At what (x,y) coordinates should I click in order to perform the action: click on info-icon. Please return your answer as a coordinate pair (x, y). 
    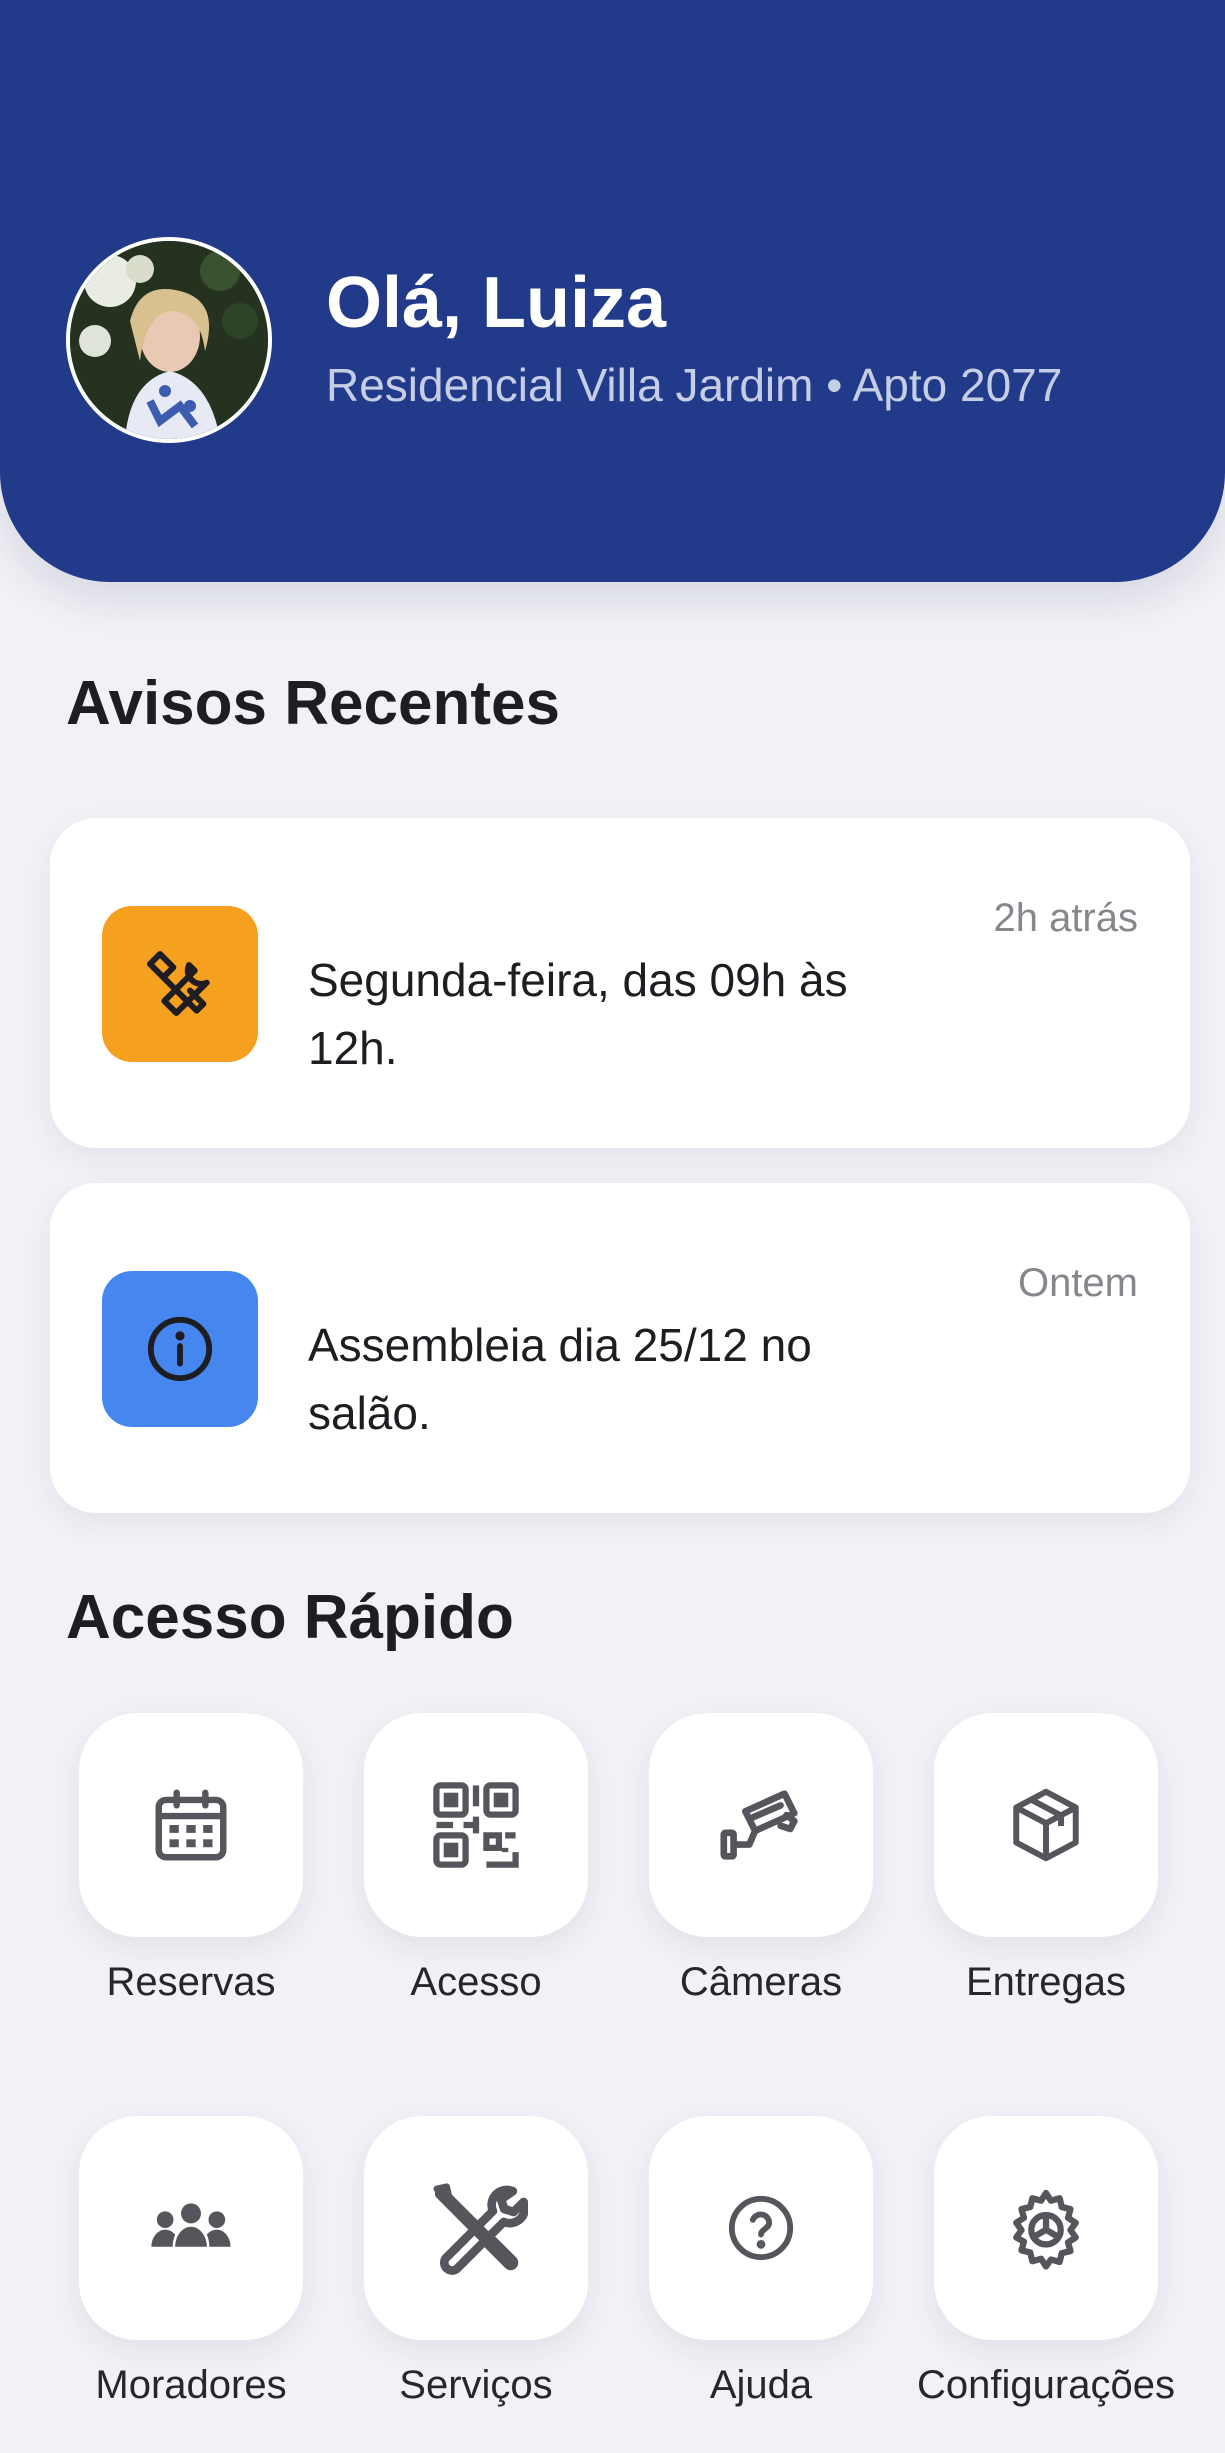
    Looking at the image, I should click on (180, 1349).